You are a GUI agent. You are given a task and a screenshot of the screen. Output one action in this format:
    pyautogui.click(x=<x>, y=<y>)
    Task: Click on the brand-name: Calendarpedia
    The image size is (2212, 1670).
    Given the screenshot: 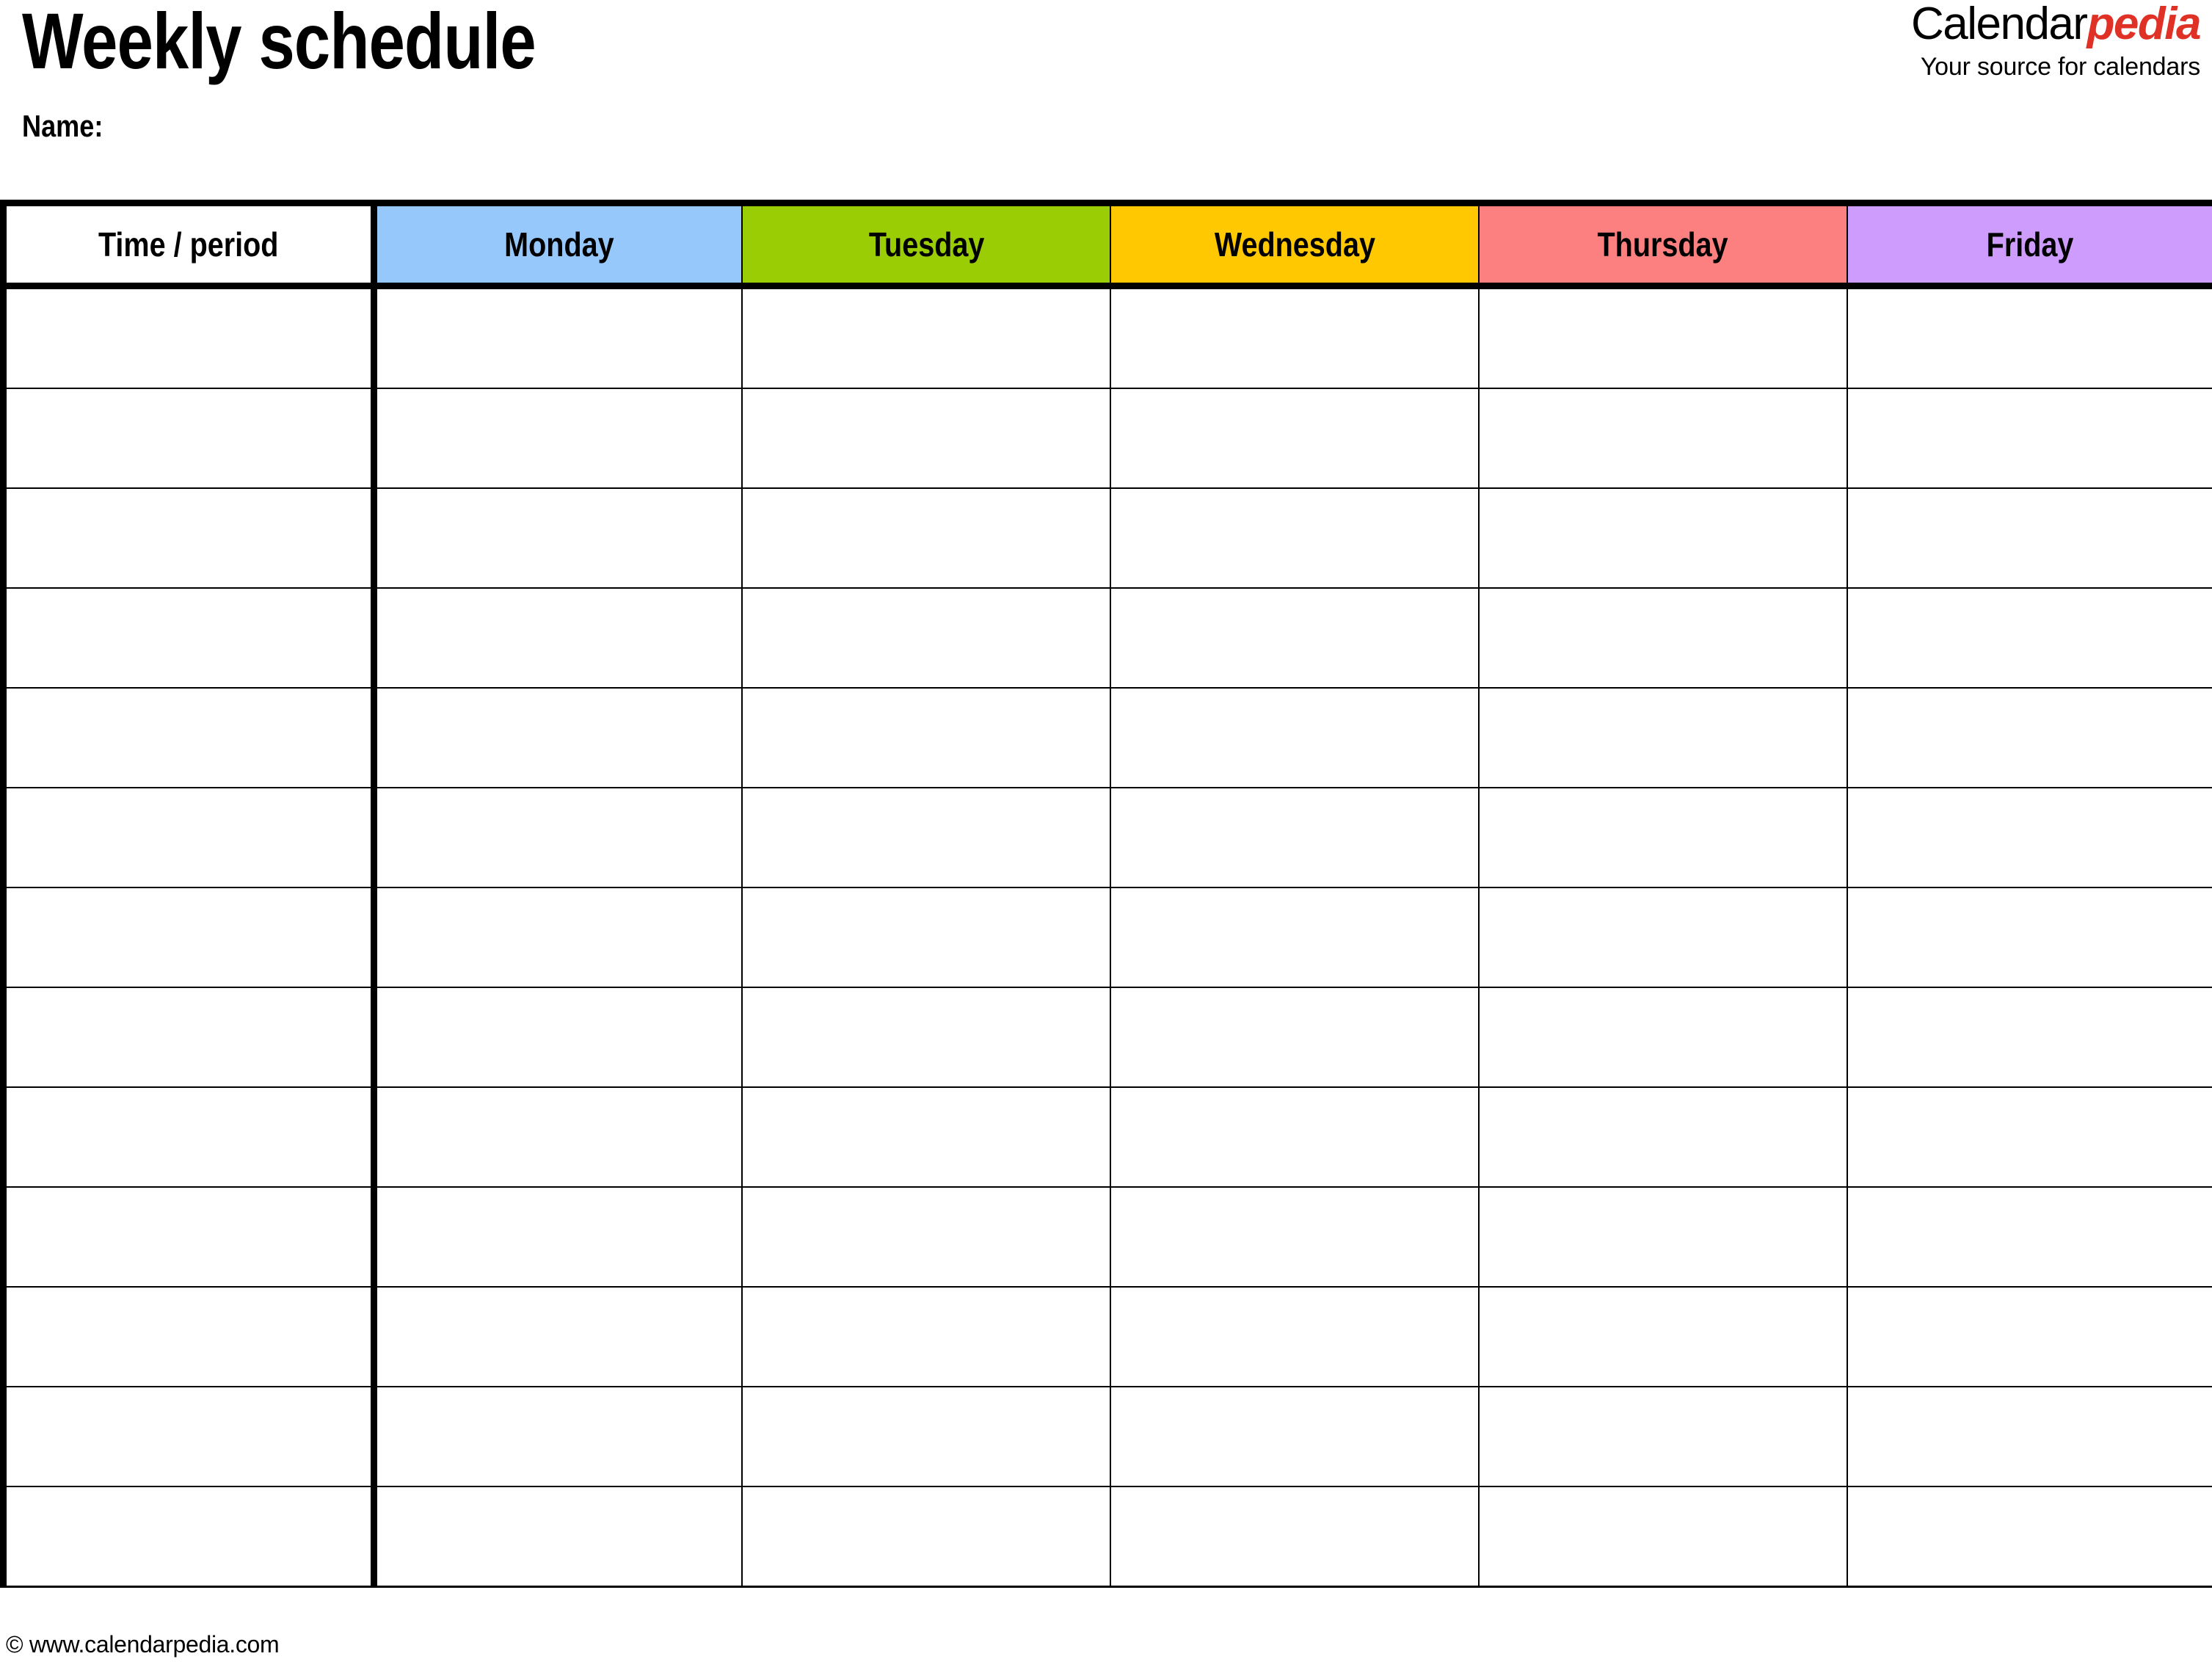 What is the action you would take?
    pyautogui.click(x=2056, y=24)
    